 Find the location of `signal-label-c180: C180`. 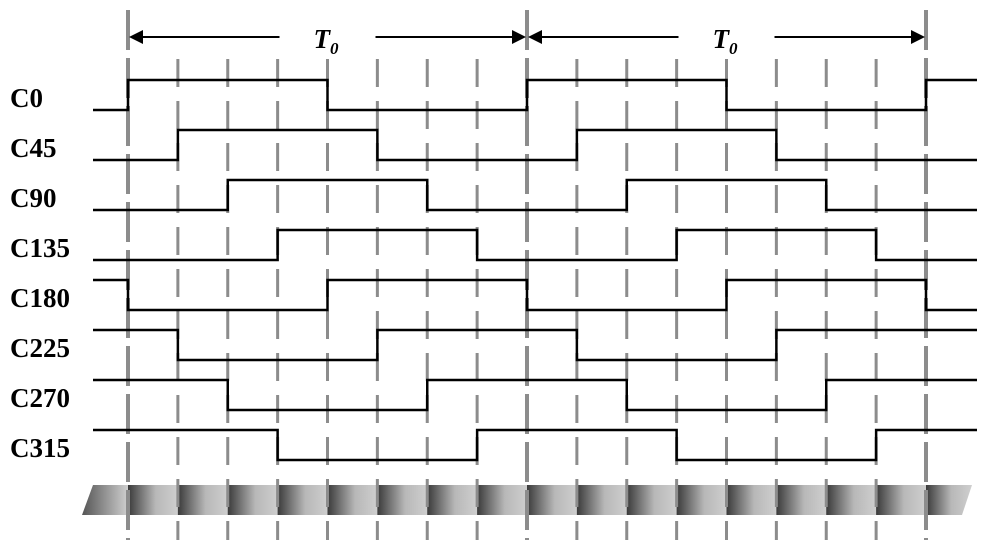

signal-label-c180: C180 is located at coordinates (40, 298).